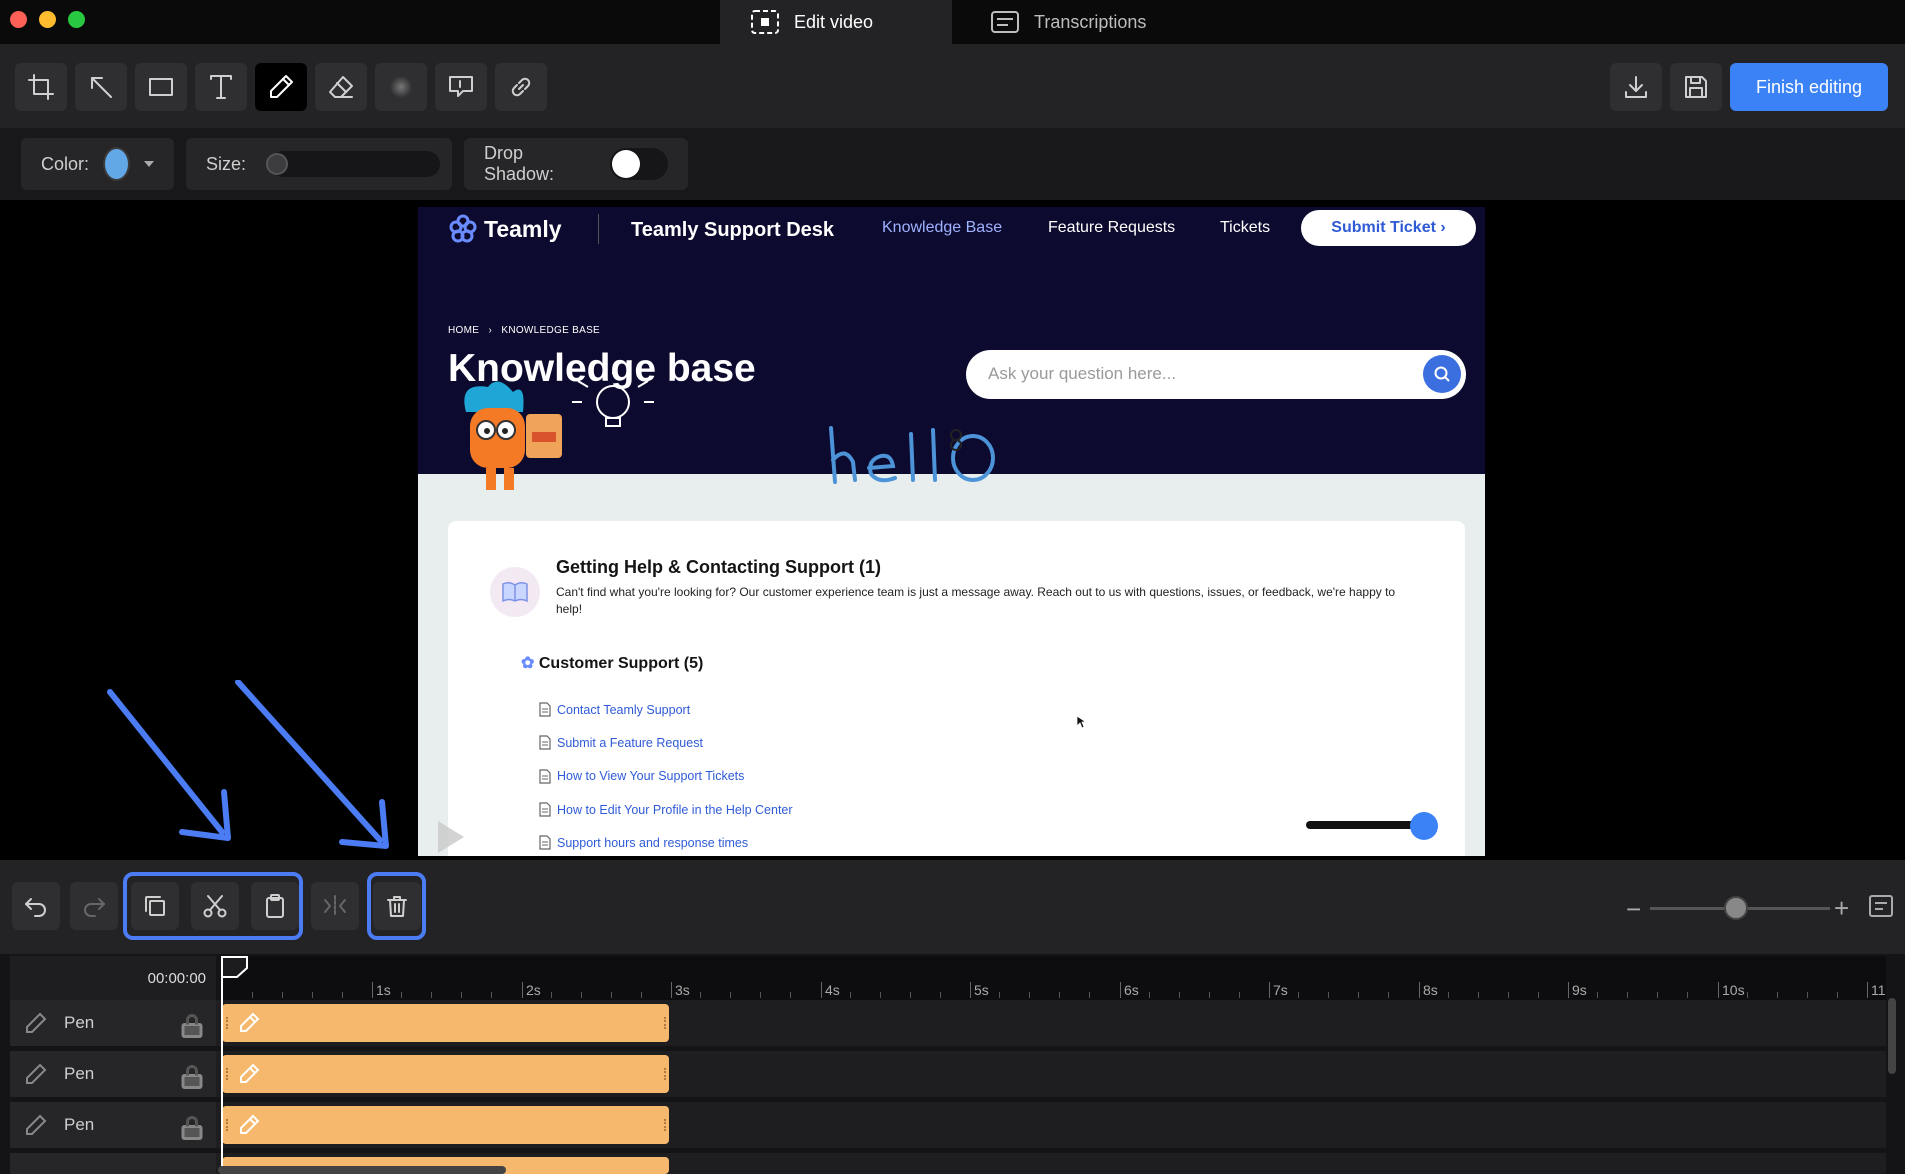 The height and width of the screenshot is (1174, 1905). What do you see at coordinates (1388, 228) in the screenshot?
I see `submit-ticket-button: Submit Ticket ›` at bounding box center [1388, 228].